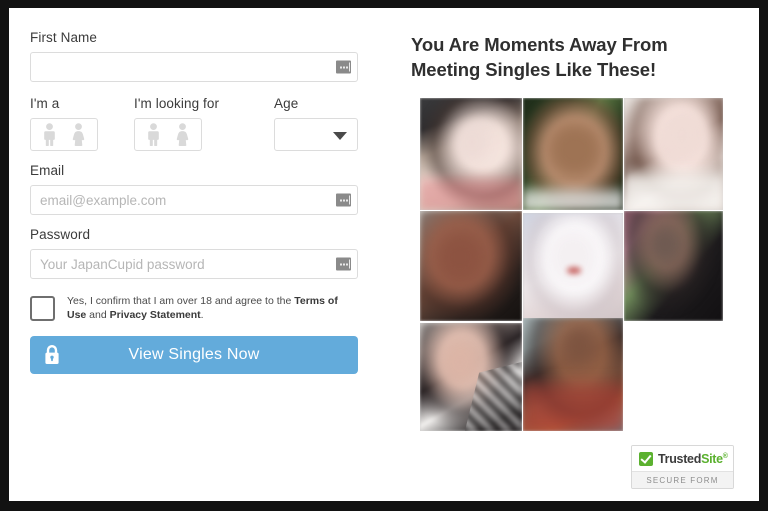 The height and width of the screenshot is (511, 768). I want to click on lock-icon, so click(52, 355).